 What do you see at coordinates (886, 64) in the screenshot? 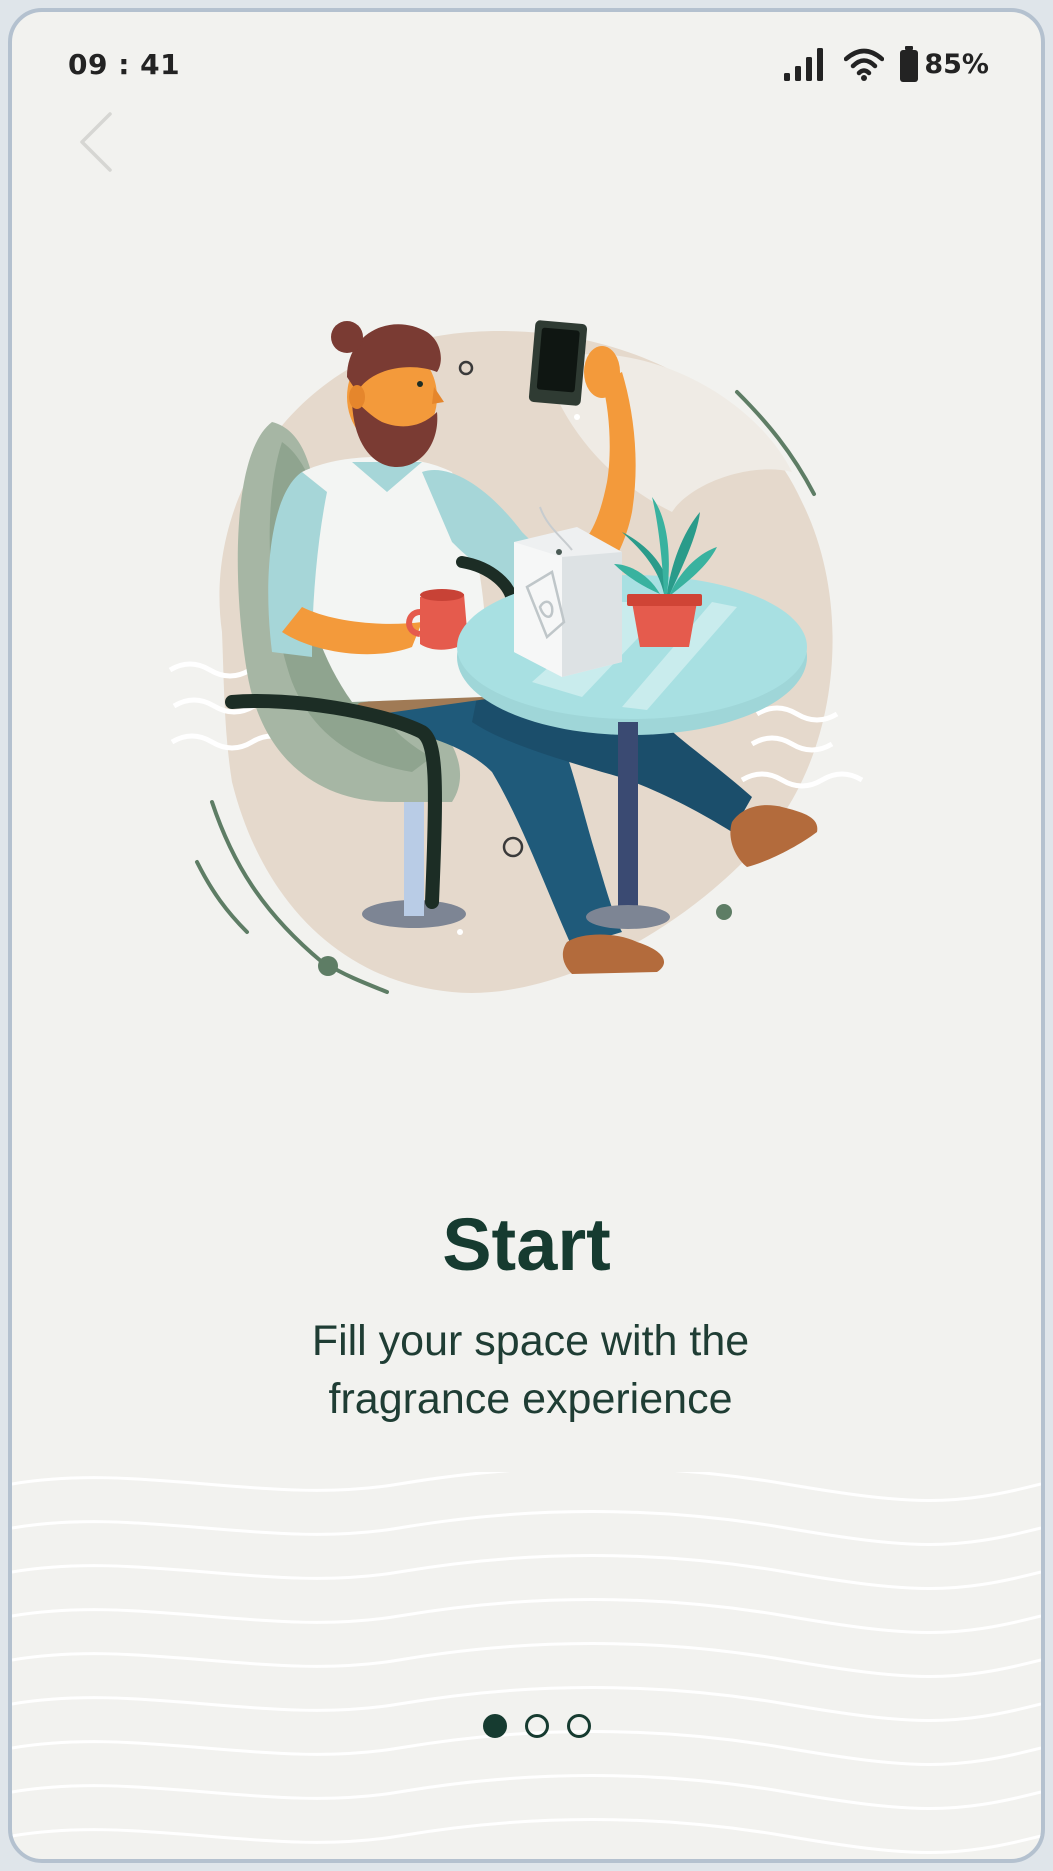
I see `status-icons: 85%` at bounding box center [886, 64].